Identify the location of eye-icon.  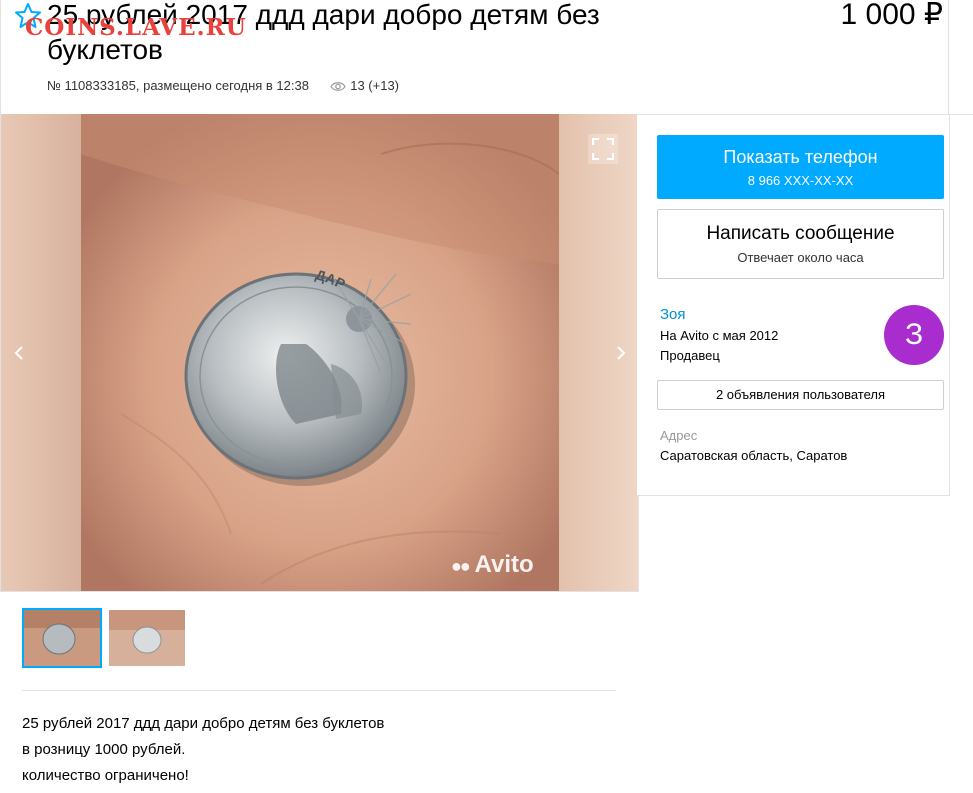
(338, 86).